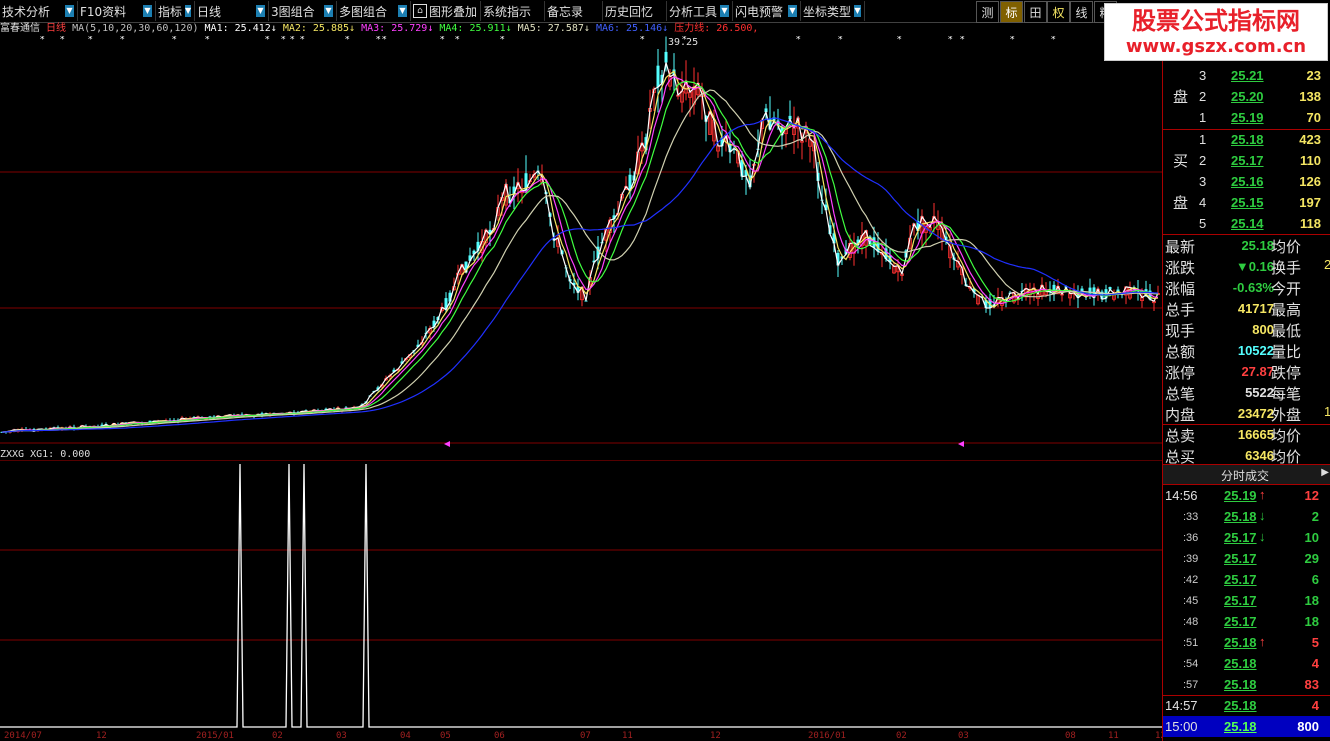 This screenshot has height=741, width=1330. What do you see at coordinates (1255, 413) in the screenshot?
I see `stat-value: 23472` at bounding box center [1255, 413].